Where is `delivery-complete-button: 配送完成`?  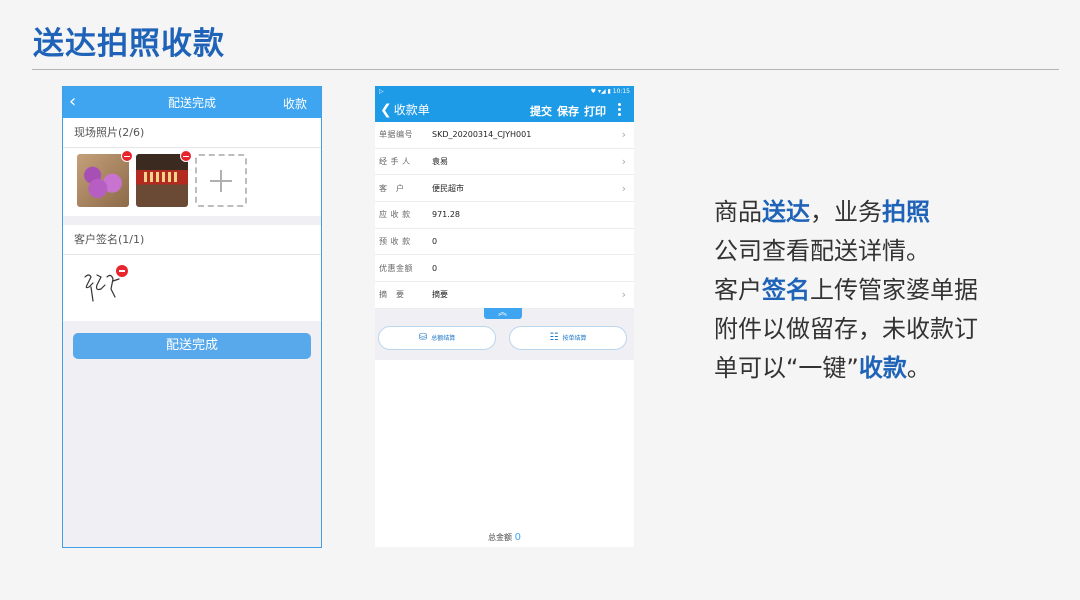
delivery-complete-button: 配送完成 is located at coordinates (192, 346).